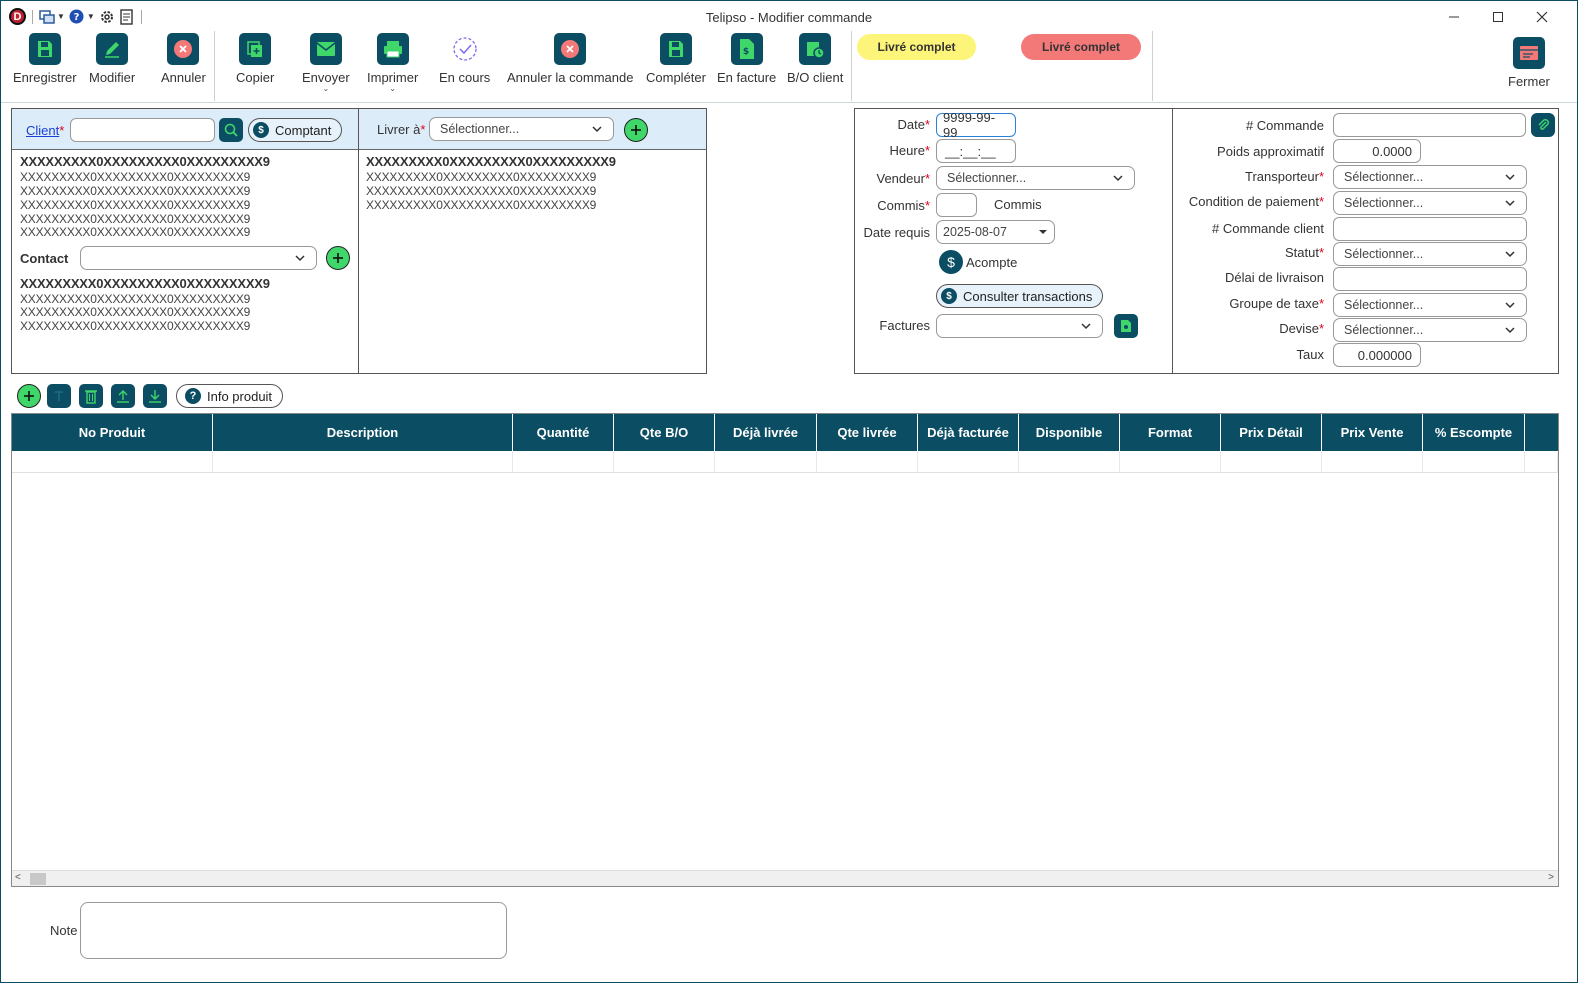  I want to click on column-header: Prix Détail, so click(1271, 432).